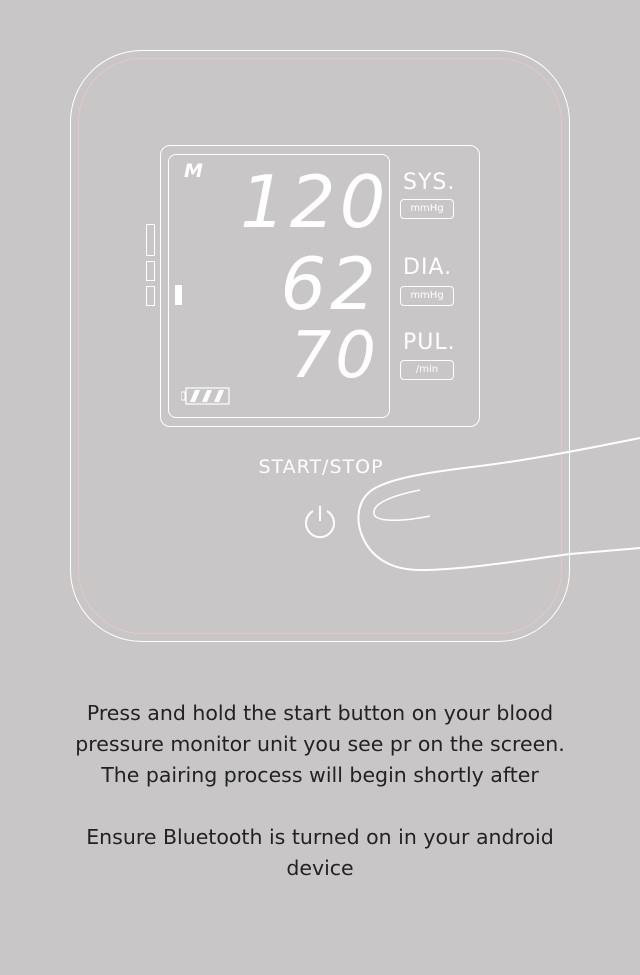 This screenshot has width=640, height=975. What do you see at coordinates (427, 296) in the screenshot?
I see `dia-unit: mmHg` at bounding box center [427, 296].